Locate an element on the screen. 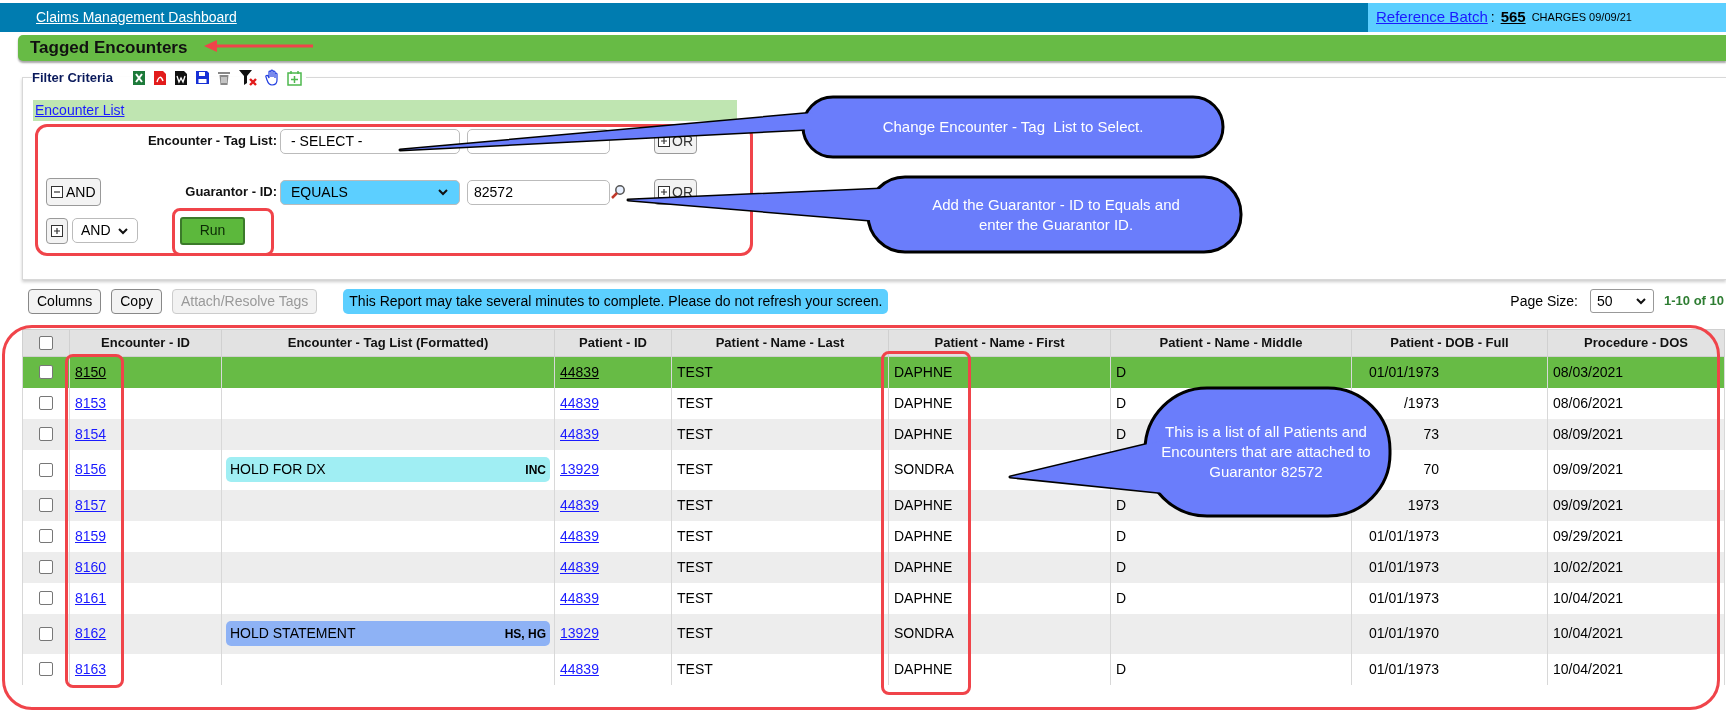 The height and width of the screenshot is (712, 1726). batch-info: CHARGES 09/09/21 is located at coordinates (1581, 18).